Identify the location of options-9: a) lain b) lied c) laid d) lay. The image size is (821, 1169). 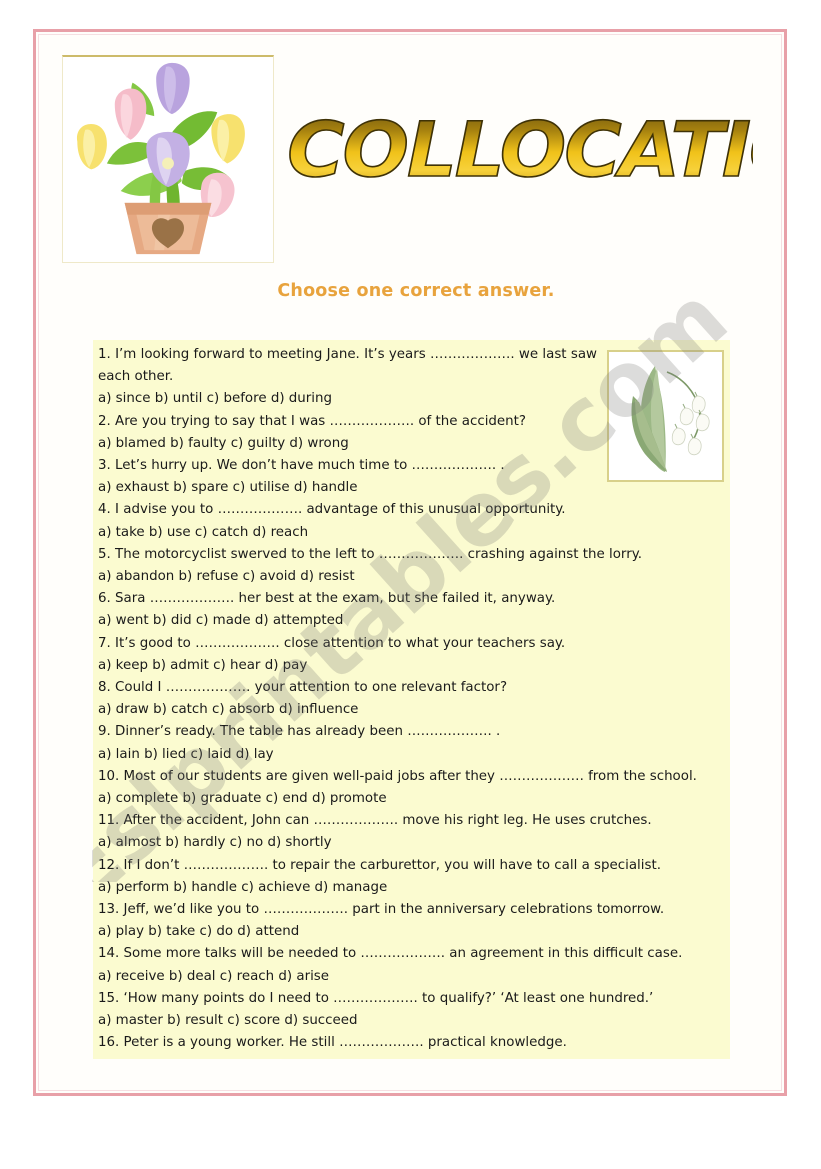
(411, 755).